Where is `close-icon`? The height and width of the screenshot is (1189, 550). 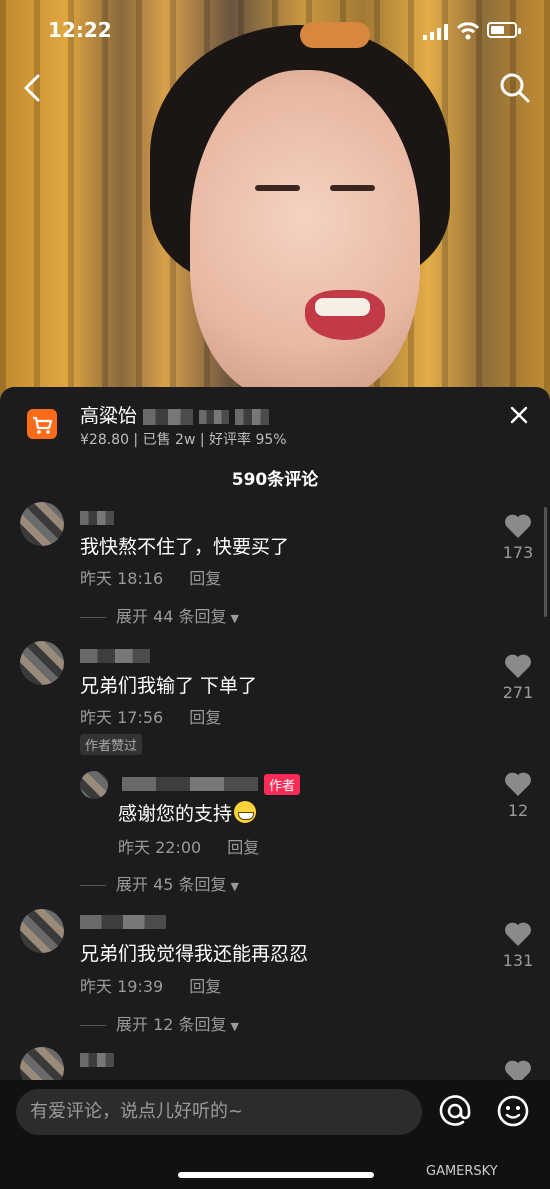
close-icon is located at coordinates (519, 415).